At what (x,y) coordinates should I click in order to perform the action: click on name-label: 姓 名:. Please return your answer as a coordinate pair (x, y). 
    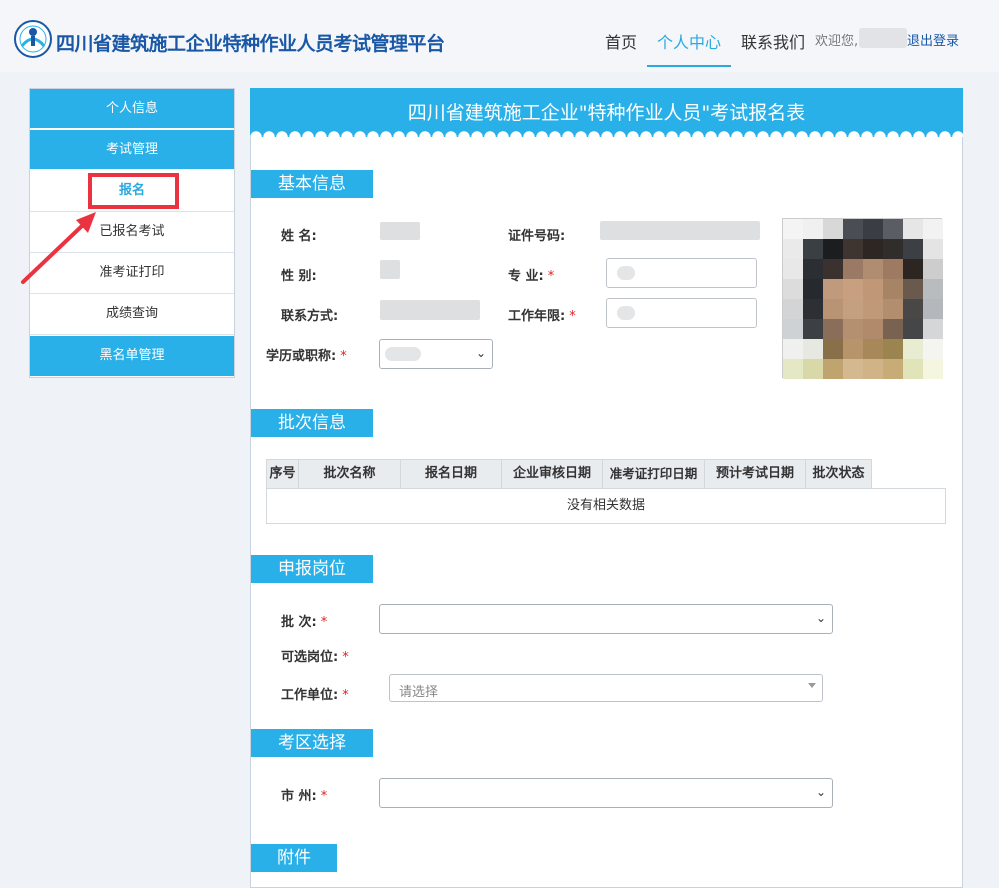
    Looking at the image, I should click on (299, 236).